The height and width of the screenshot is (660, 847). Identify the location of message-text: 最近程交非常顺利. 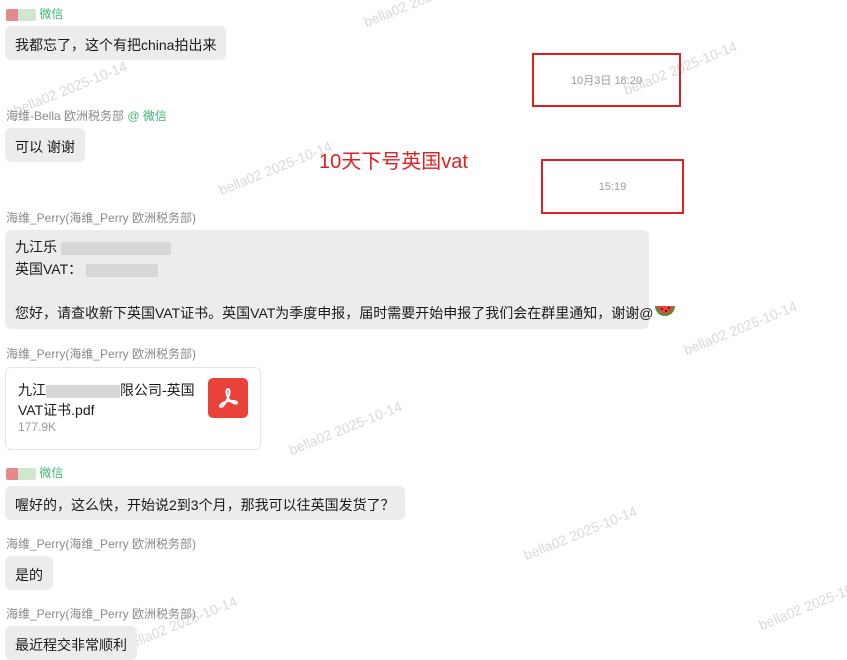
(71, 645).